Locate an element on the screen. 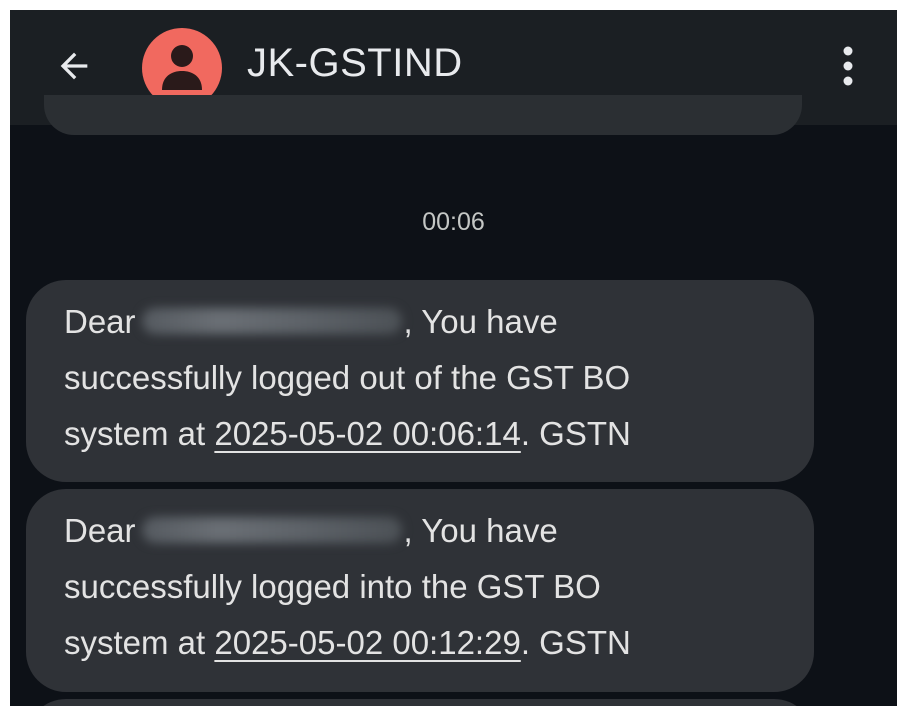 This screenshot has height=706, width=897. previous-message-bubble is located at coordinates (423, 115).